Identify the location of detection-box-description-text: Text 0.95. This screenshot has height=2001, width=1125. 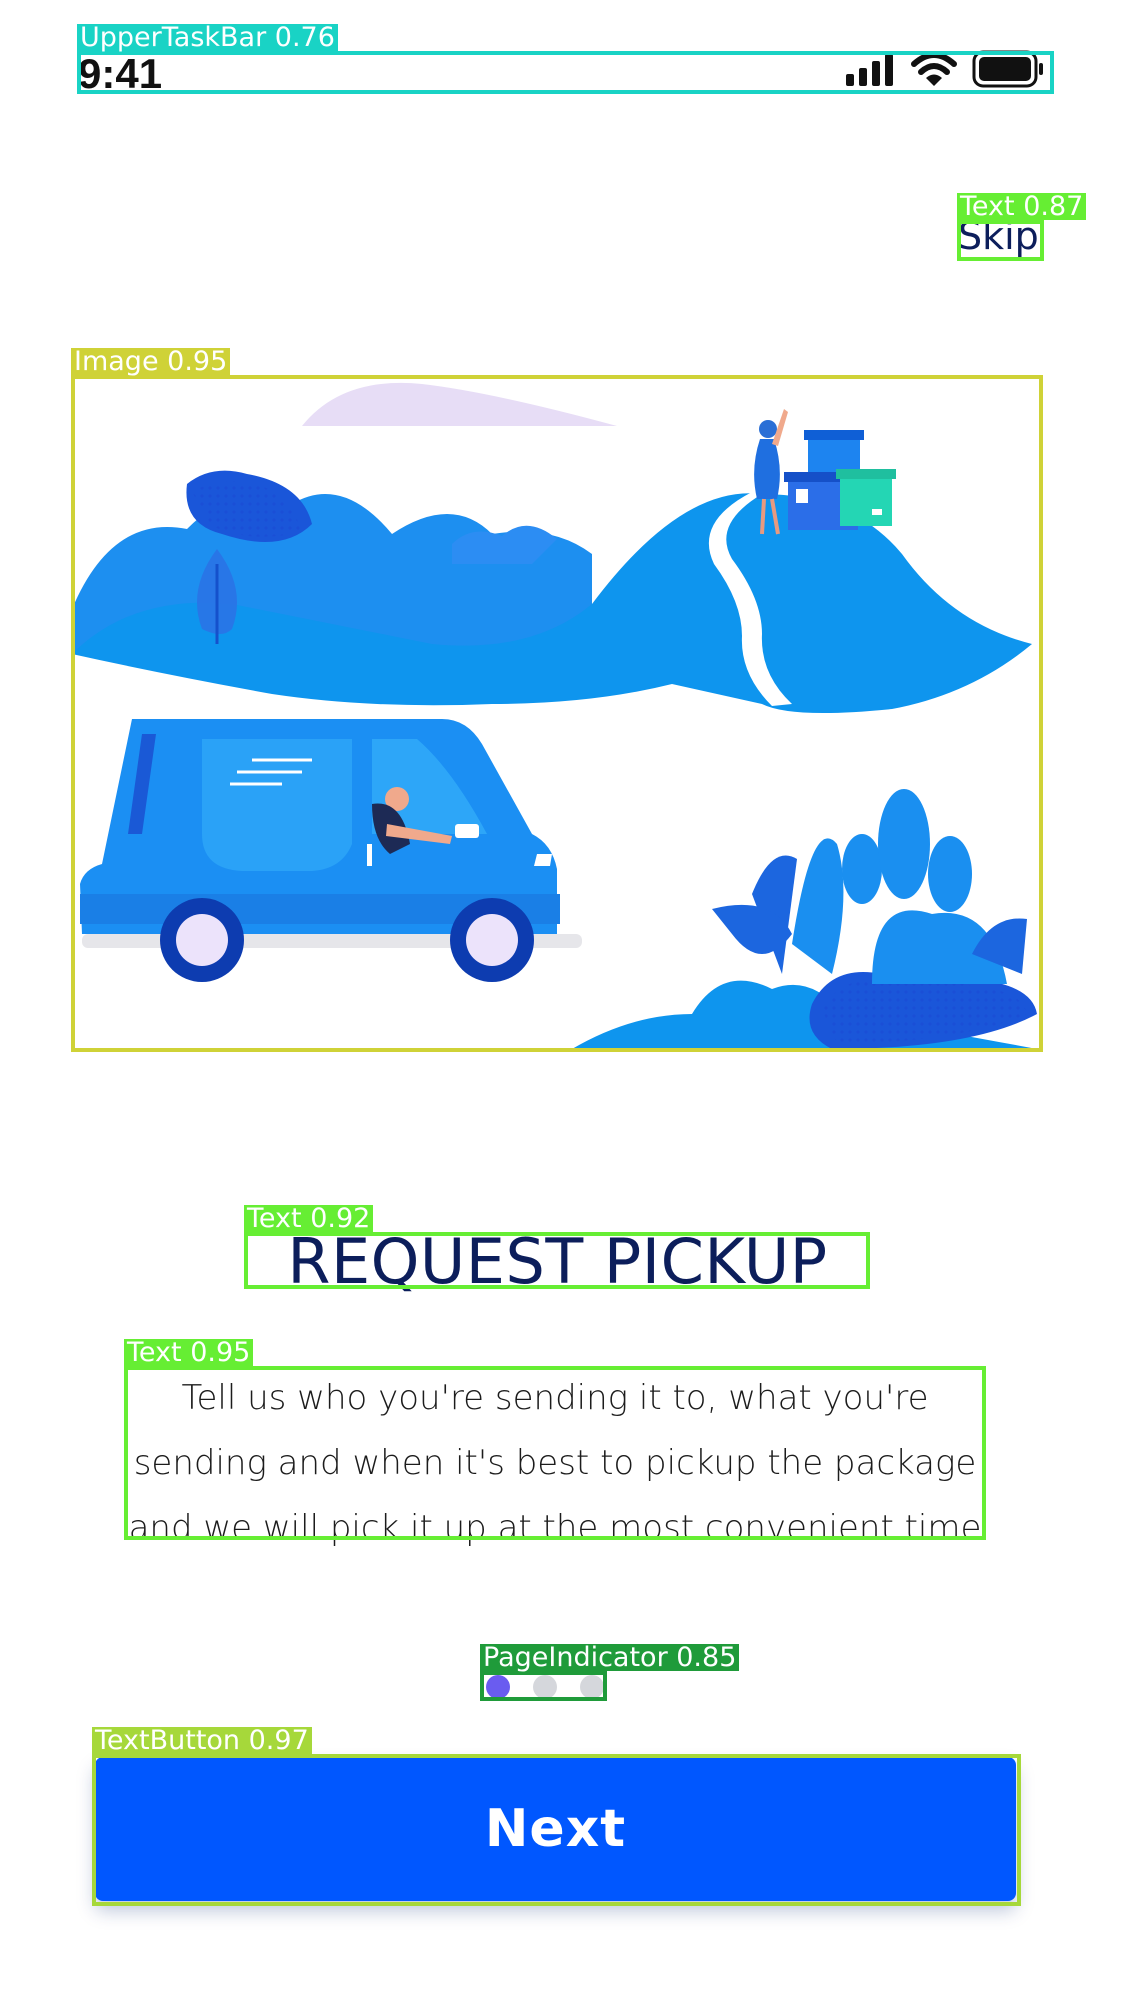
(555, 1439).